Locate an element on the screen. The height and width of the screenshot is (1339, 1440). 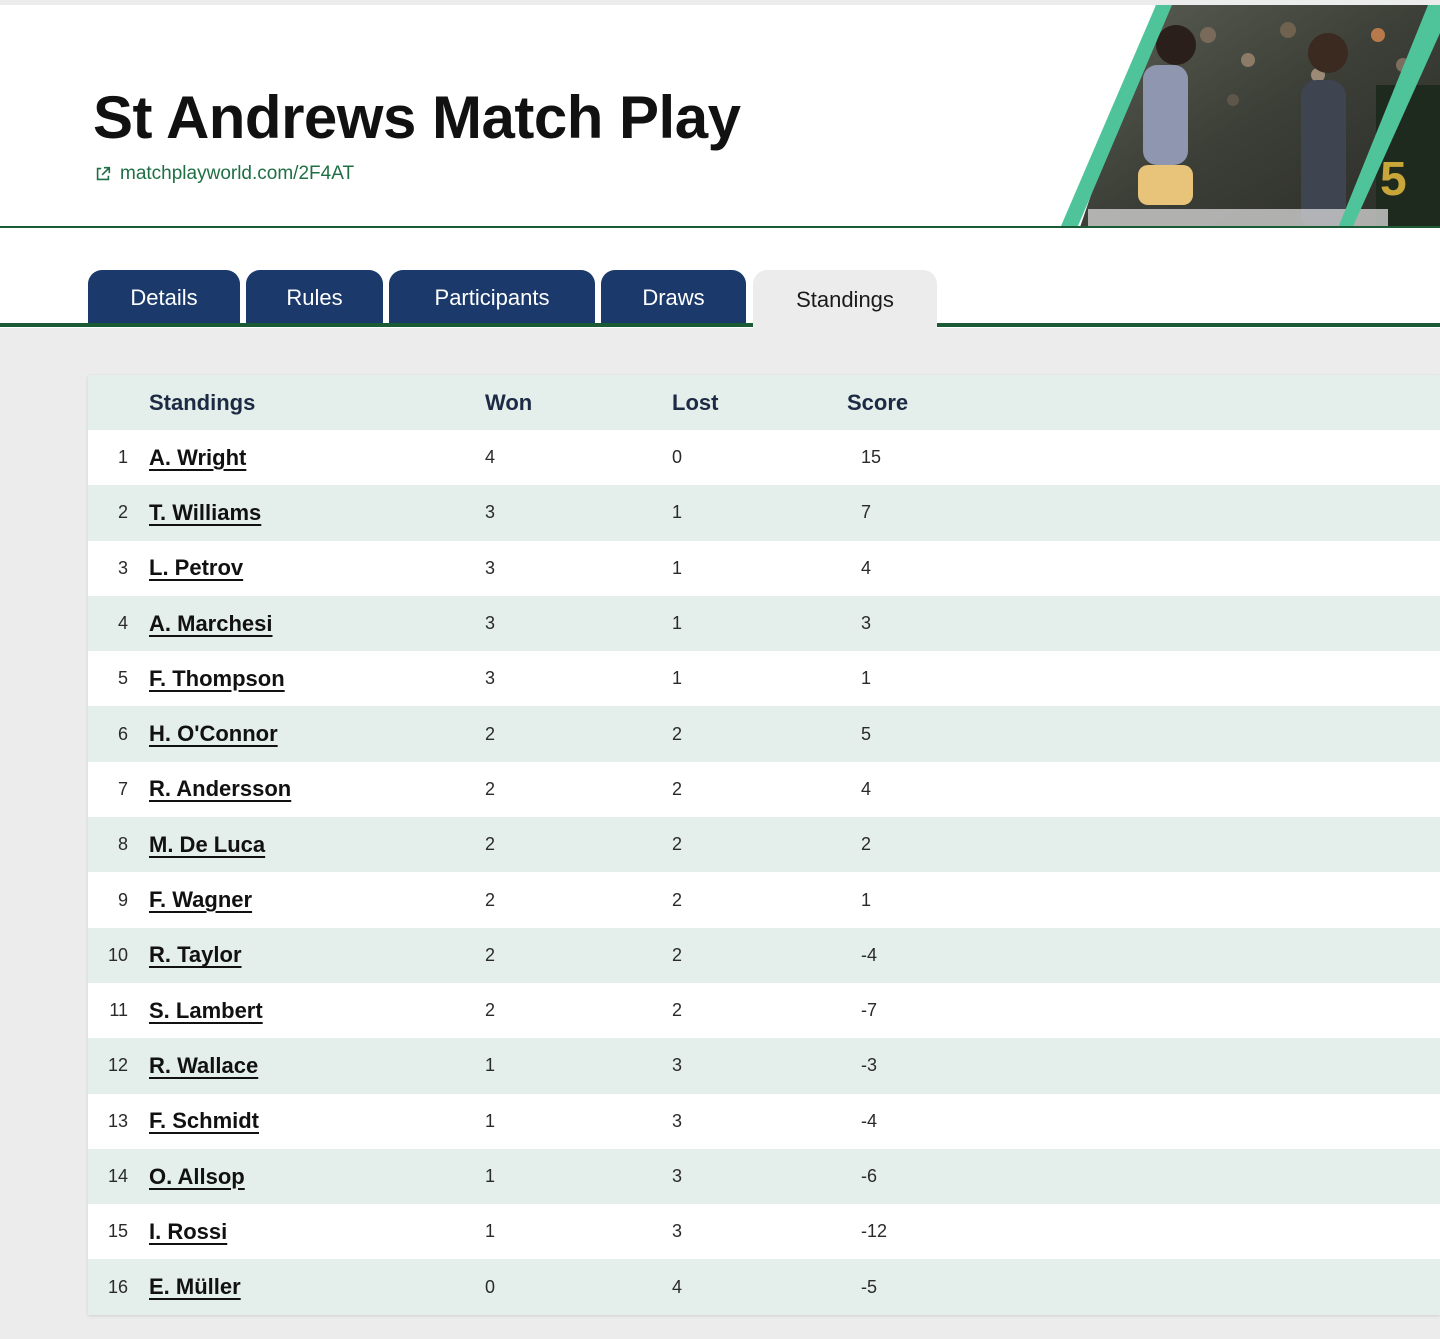
score-cell: -7 is located at coordinates (869, 1010).